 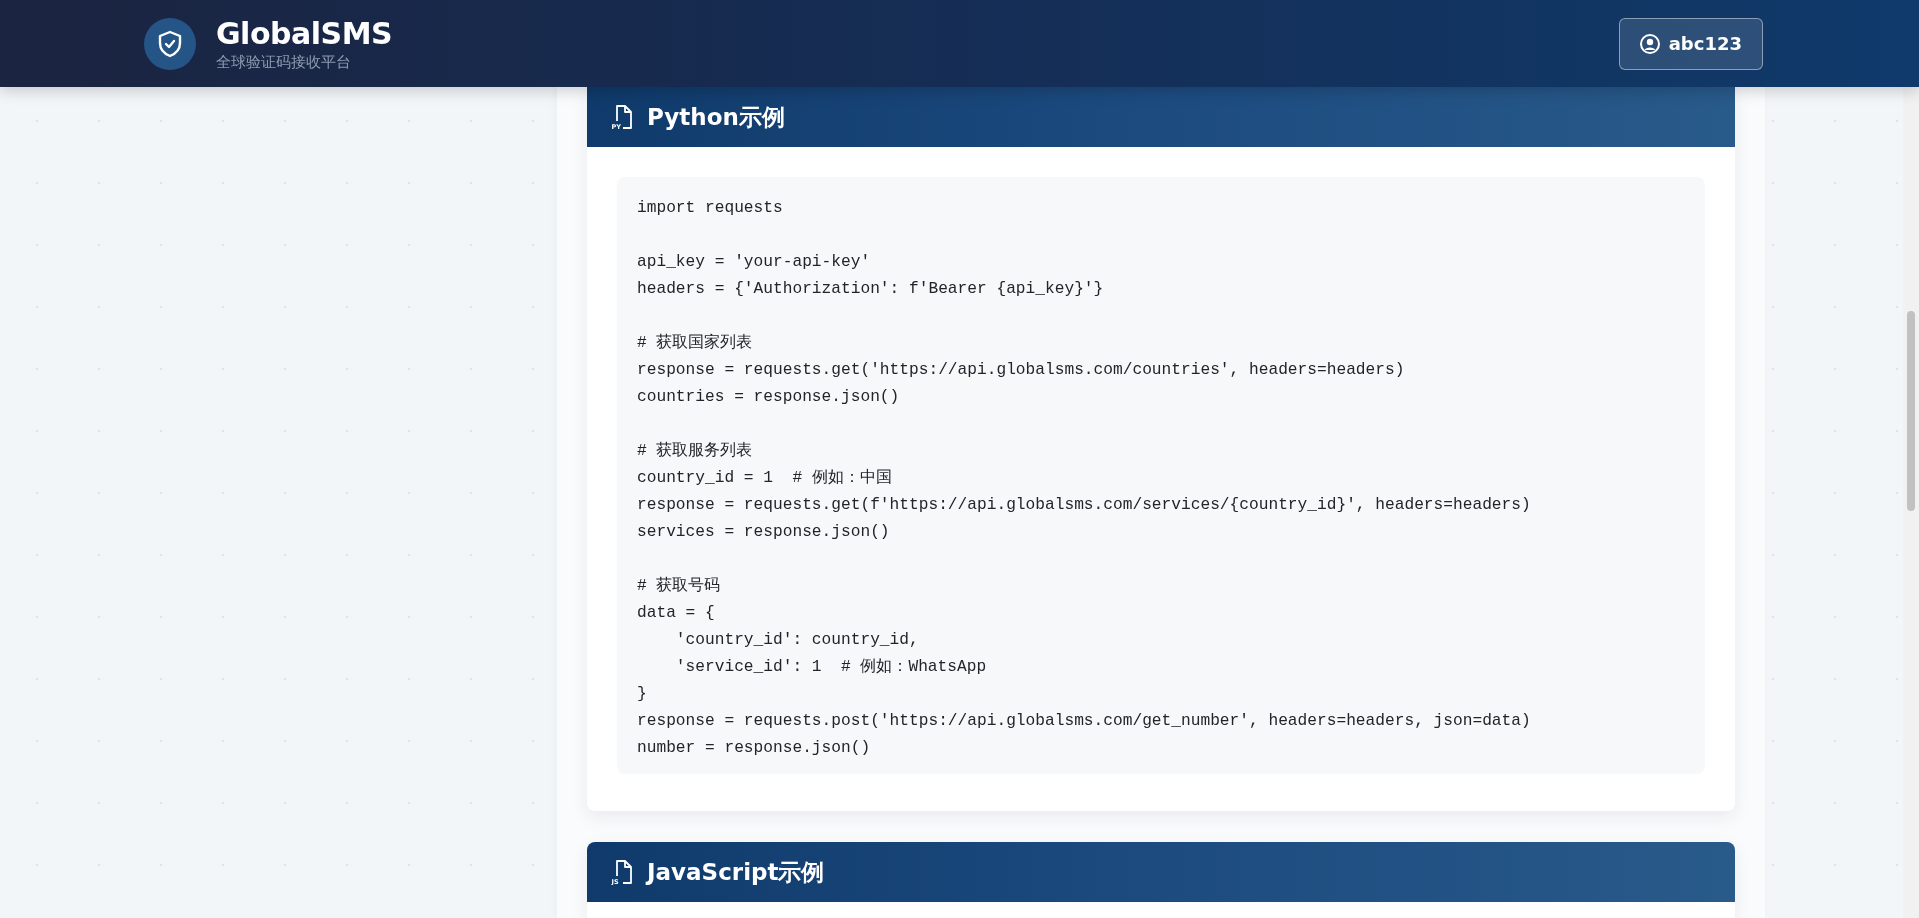 What do you see at coordinates (304, 33) in the screenshot?
I see `brand-name: GlobalSMS` at bounding box center [304, 33].